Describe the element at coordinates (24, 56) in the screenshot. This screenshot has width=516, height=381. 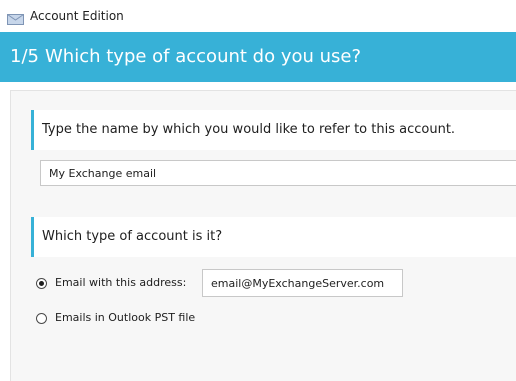
I see `step-indicator: 1/5` at that location.